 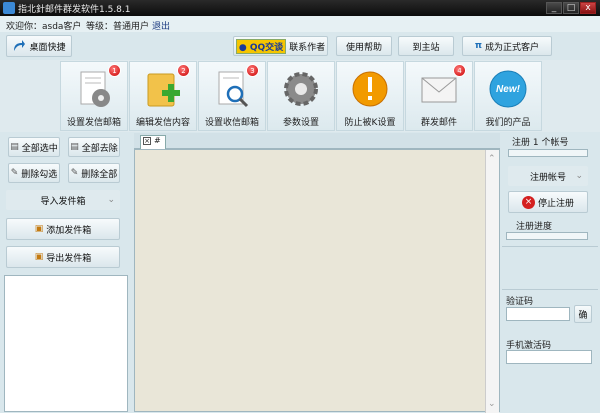 I want to click on delete-all-label: 删除全部, so click(x=99, y=174).